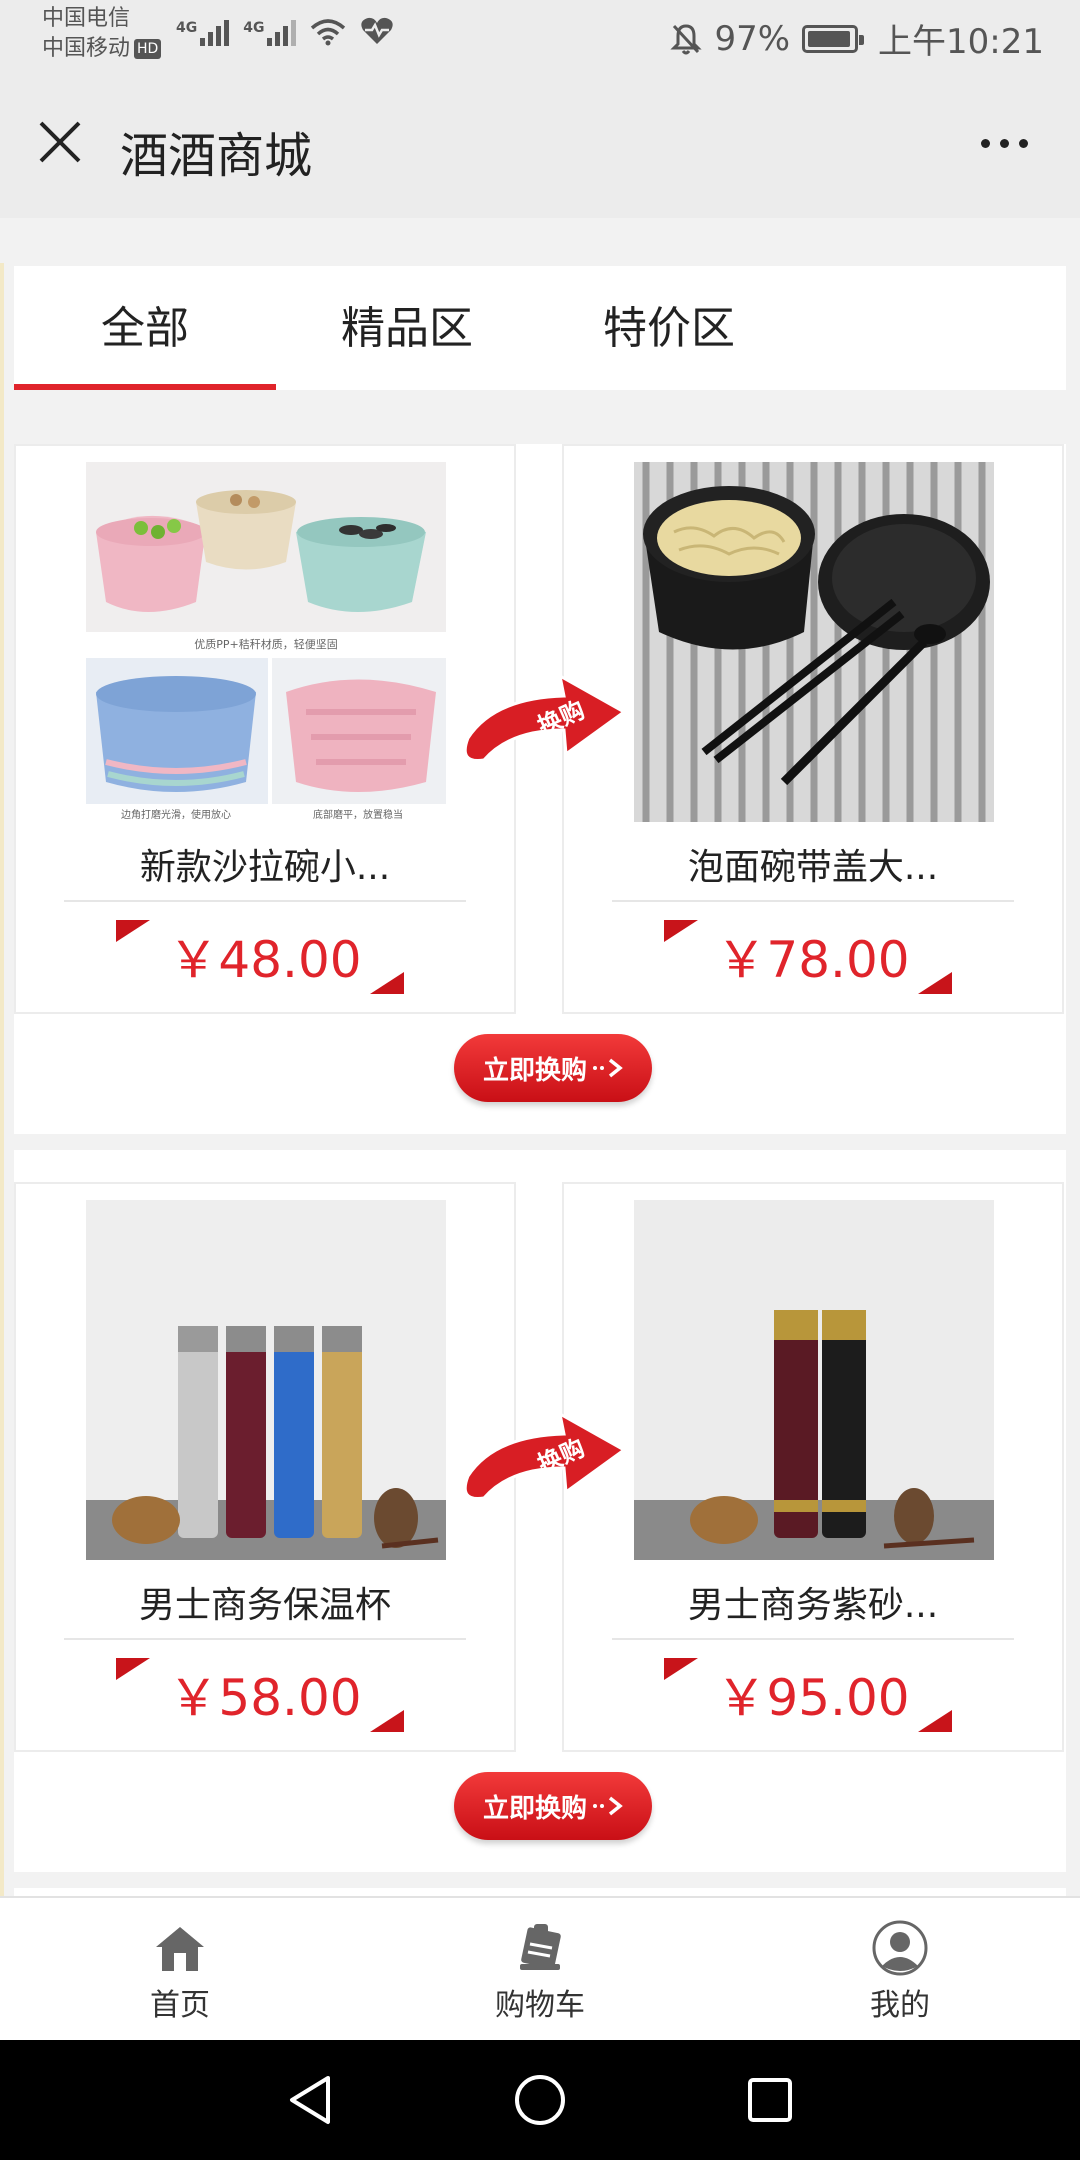  What do you see at coordinates (180, 1949) in the screenshot?
I see `home-icon` at bounding box center [180, 1949].